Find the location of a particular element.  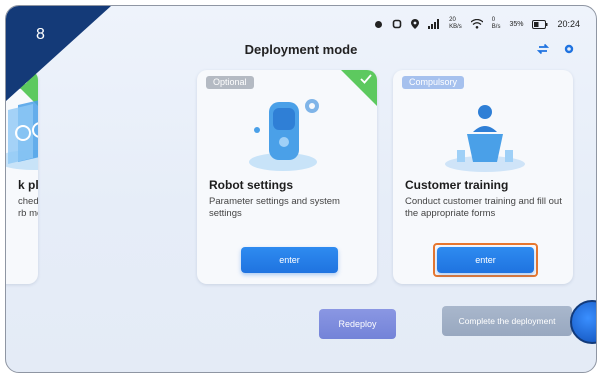

card-description: Parameter settings and system settings is located at coordinates (274, 207).